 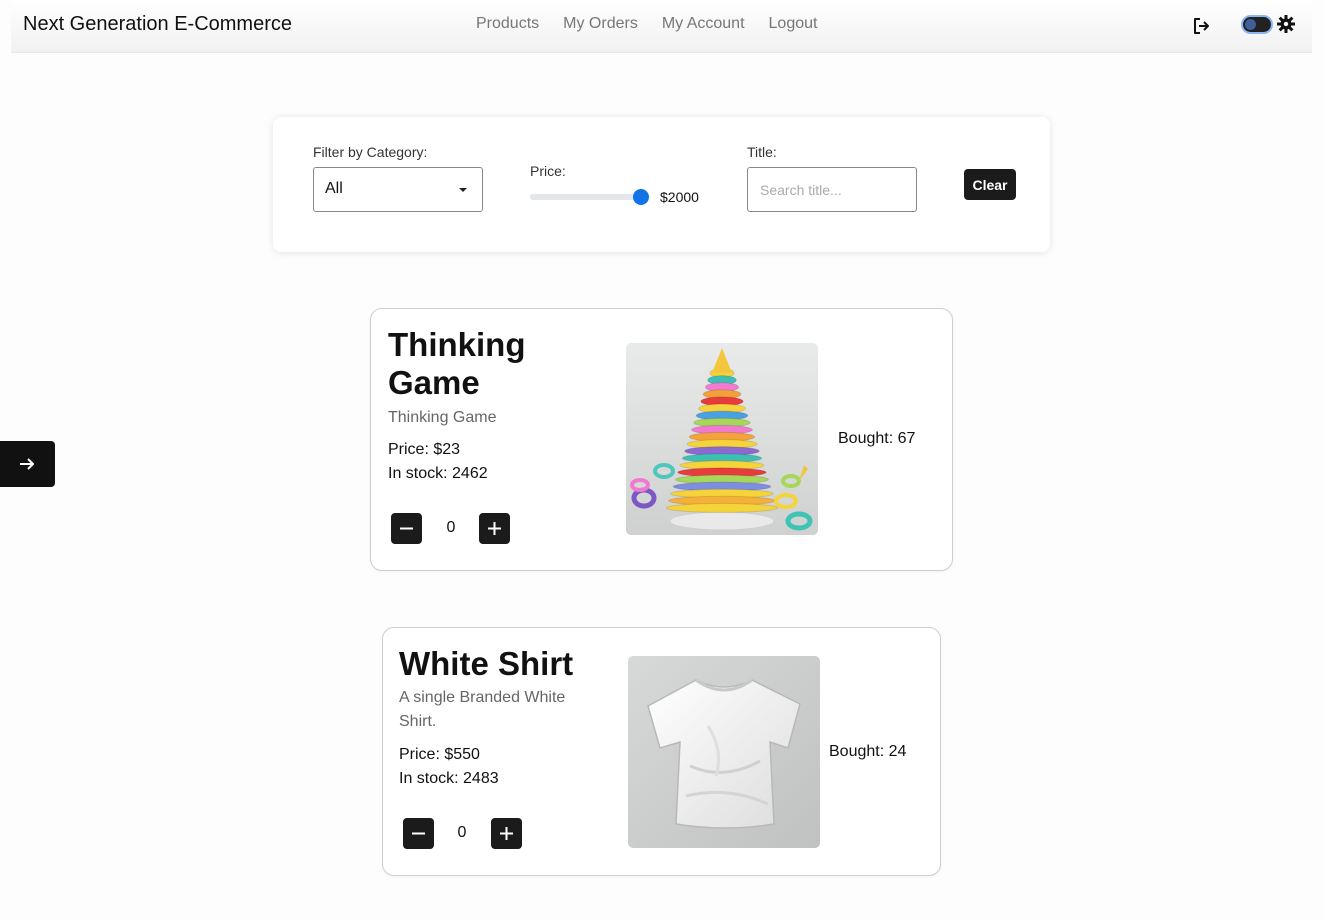 I want to click on arrow-right-icon, so click(x=27, y=464).